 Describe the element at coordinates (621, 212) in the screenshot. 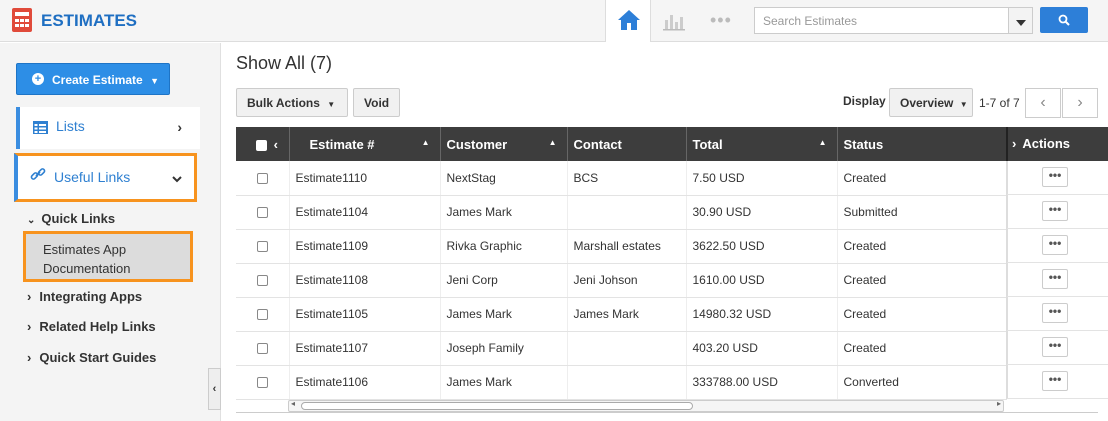

I see `table-row: Estimate1104 James Mark 30.90 USD Submitted` at that location.